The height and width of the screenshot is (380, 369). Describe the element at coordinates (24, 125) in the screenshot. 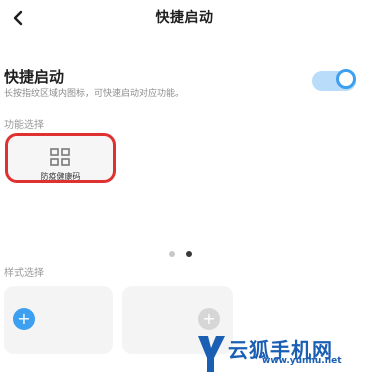

I see `function-section-label: 功能选择` at that location.